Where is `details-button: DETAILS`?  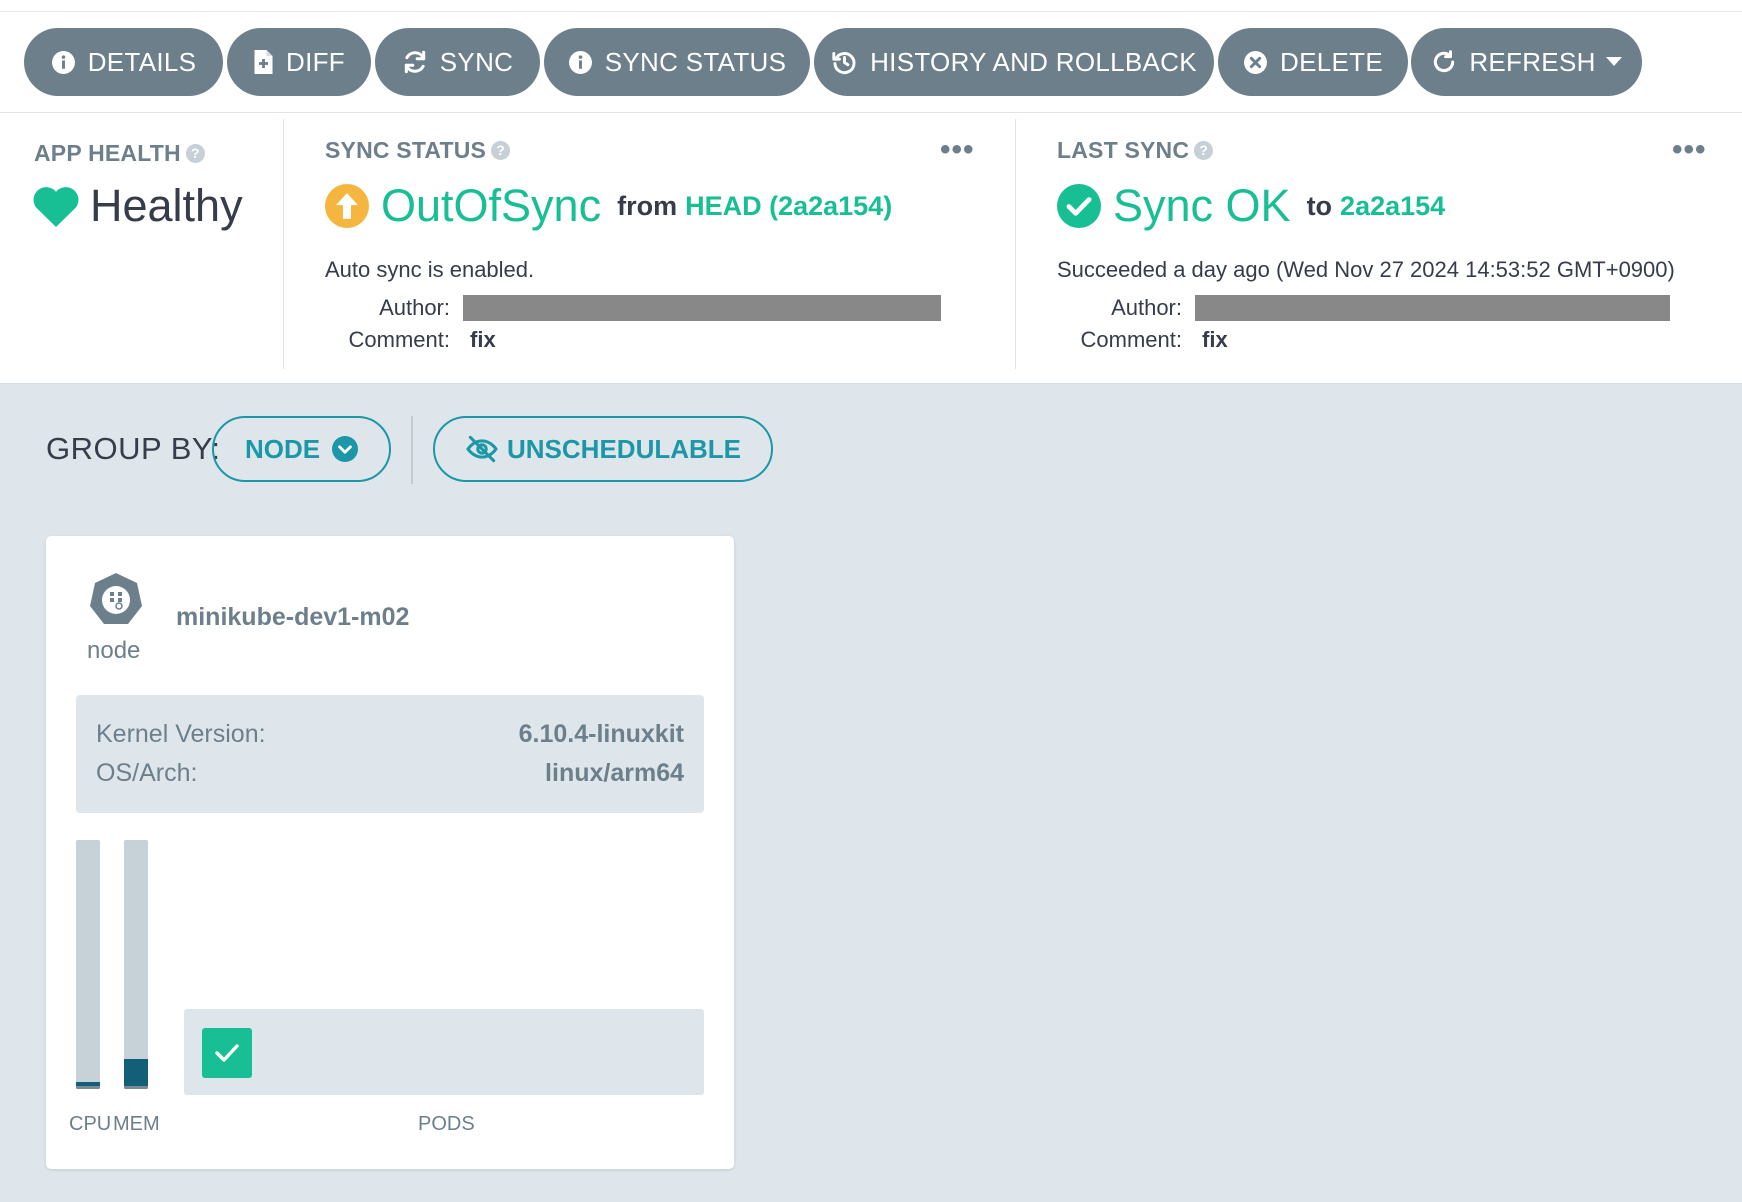
details-button: DETAILS is located at coordinates (123, 62).